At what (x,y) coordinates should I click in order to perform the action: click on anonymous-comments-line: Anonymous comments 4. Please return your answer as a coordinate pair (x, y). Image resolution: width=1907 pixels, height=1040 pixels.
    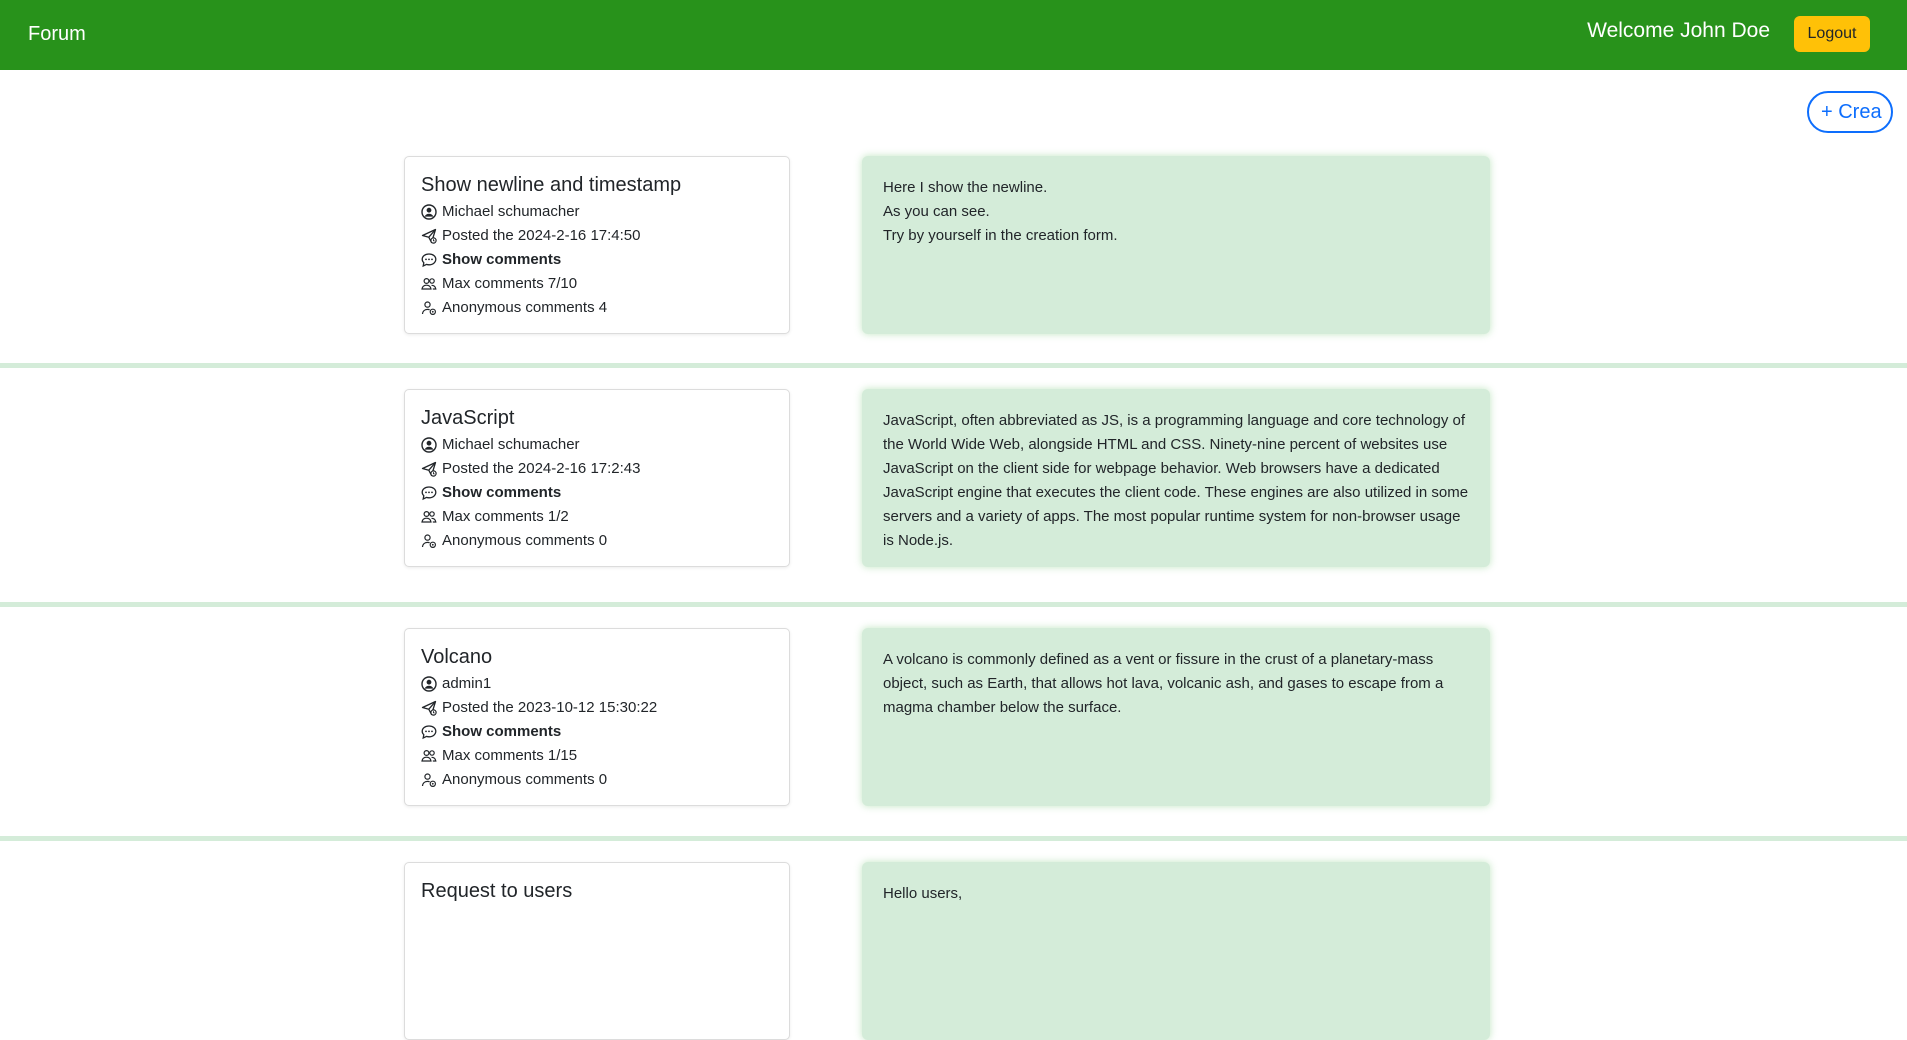
    Looking at the image, I should click on (597, 308).